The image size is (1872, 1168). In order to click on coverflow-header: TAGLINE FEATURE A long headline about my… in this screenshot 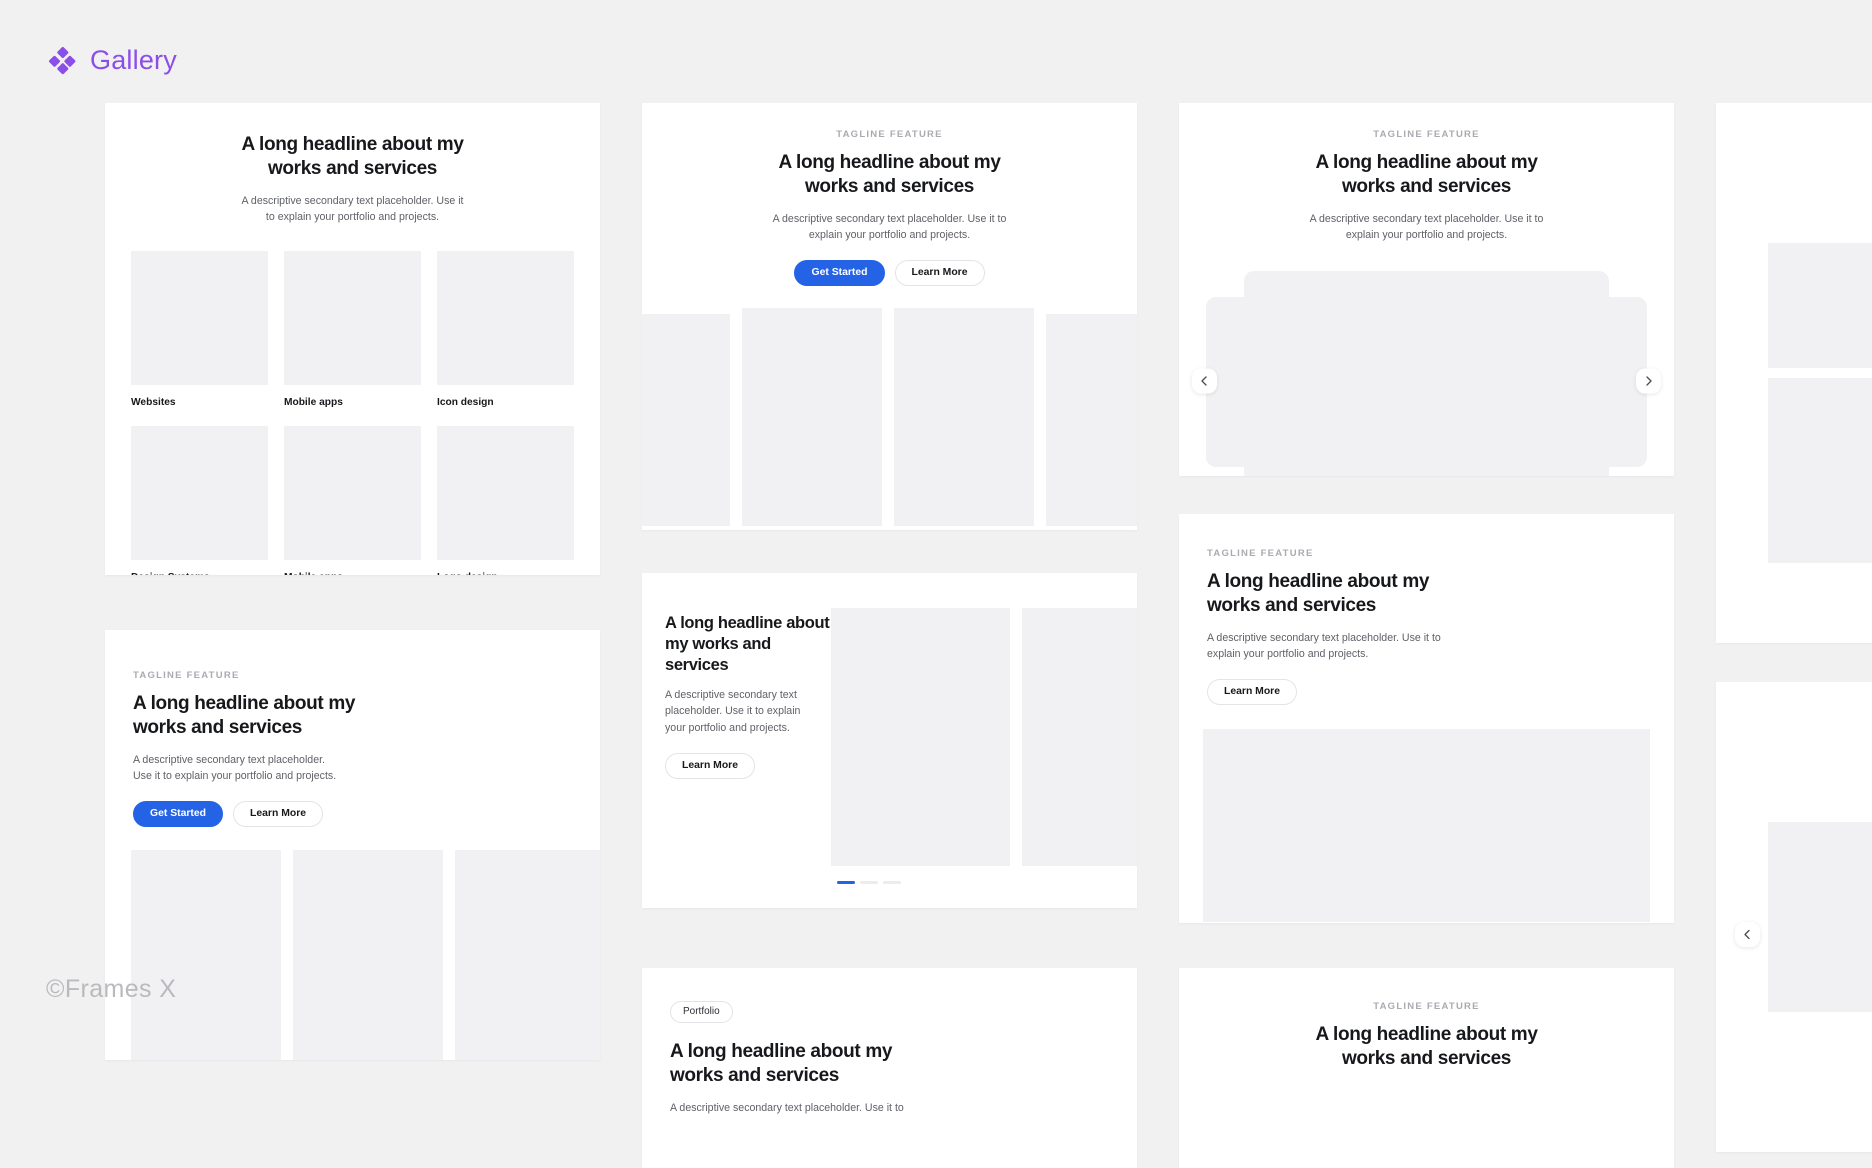, I will do `click(1426, 177)`.